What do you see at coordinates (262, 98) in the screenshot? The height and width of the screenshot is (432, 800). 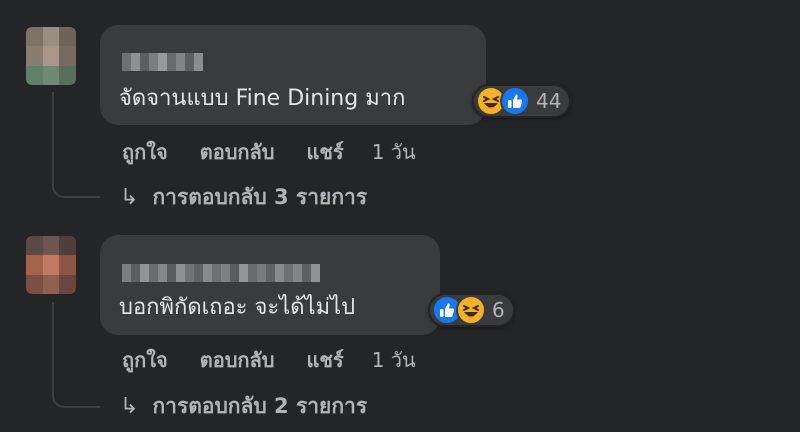 I see `comment-text: จัดจานแบบ Fine Dining มาก` at bounding box center [262, 98].